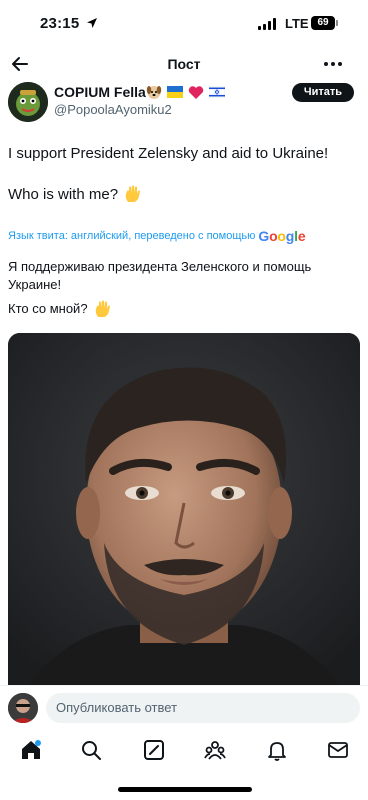 The width and height of the screenshot is (368, 800). What do you see at coordinates (203, 708) in the screenshot?
I see `reply-input: Опубликовать ответ` at bounding box center [203, 708].